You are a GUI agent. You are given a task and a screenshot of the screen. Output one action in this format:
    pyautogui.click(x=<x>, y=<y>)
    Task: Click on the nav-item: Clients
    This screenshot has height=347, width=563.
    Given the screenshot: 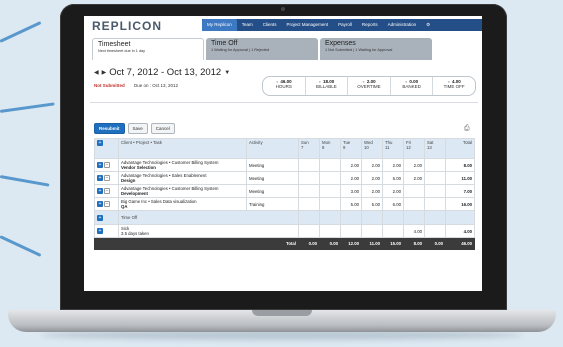 What is the action you would take?
    pyautogui.click(x=269, y=25)
    